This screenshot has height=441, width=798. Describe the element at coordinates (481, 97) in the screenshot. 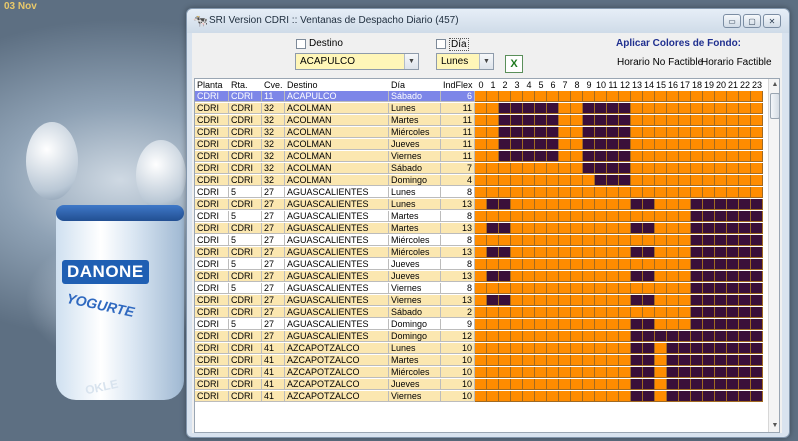

I see `table-row: CDRI CDRI 11 ACAPULCO Sábado 6` at that location.